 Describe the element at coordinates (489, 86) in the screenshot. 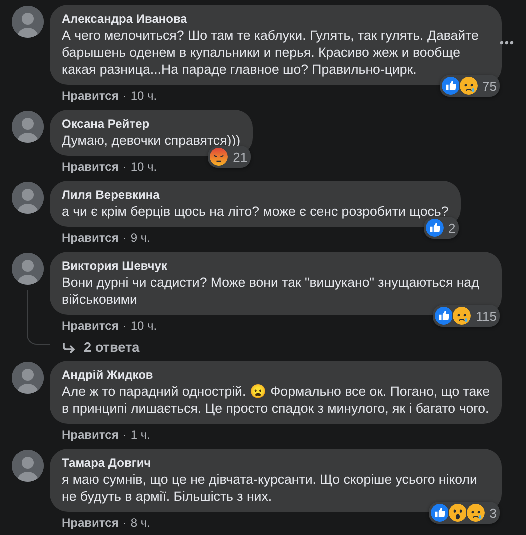

I see `reaction-count: 75` at that location.